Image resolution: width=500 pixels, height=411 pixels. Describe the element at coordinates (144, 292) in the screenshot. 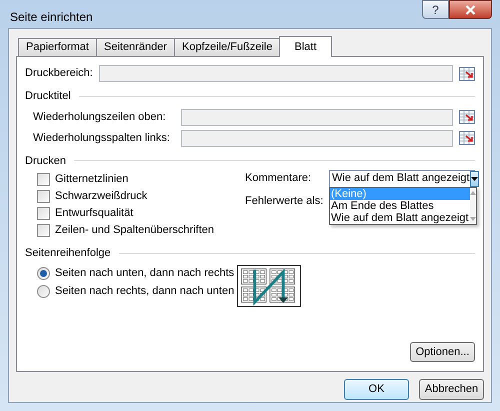

I see `radio-label: Seiten nach rechts, dann nach unten` at that location.